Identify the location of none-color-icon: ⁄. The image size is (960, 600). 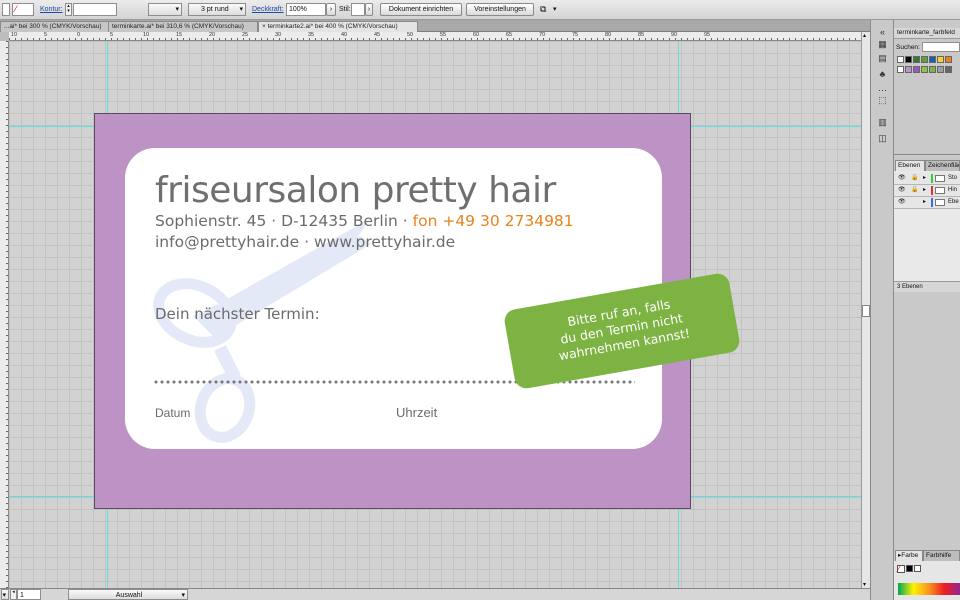
(901, 569).